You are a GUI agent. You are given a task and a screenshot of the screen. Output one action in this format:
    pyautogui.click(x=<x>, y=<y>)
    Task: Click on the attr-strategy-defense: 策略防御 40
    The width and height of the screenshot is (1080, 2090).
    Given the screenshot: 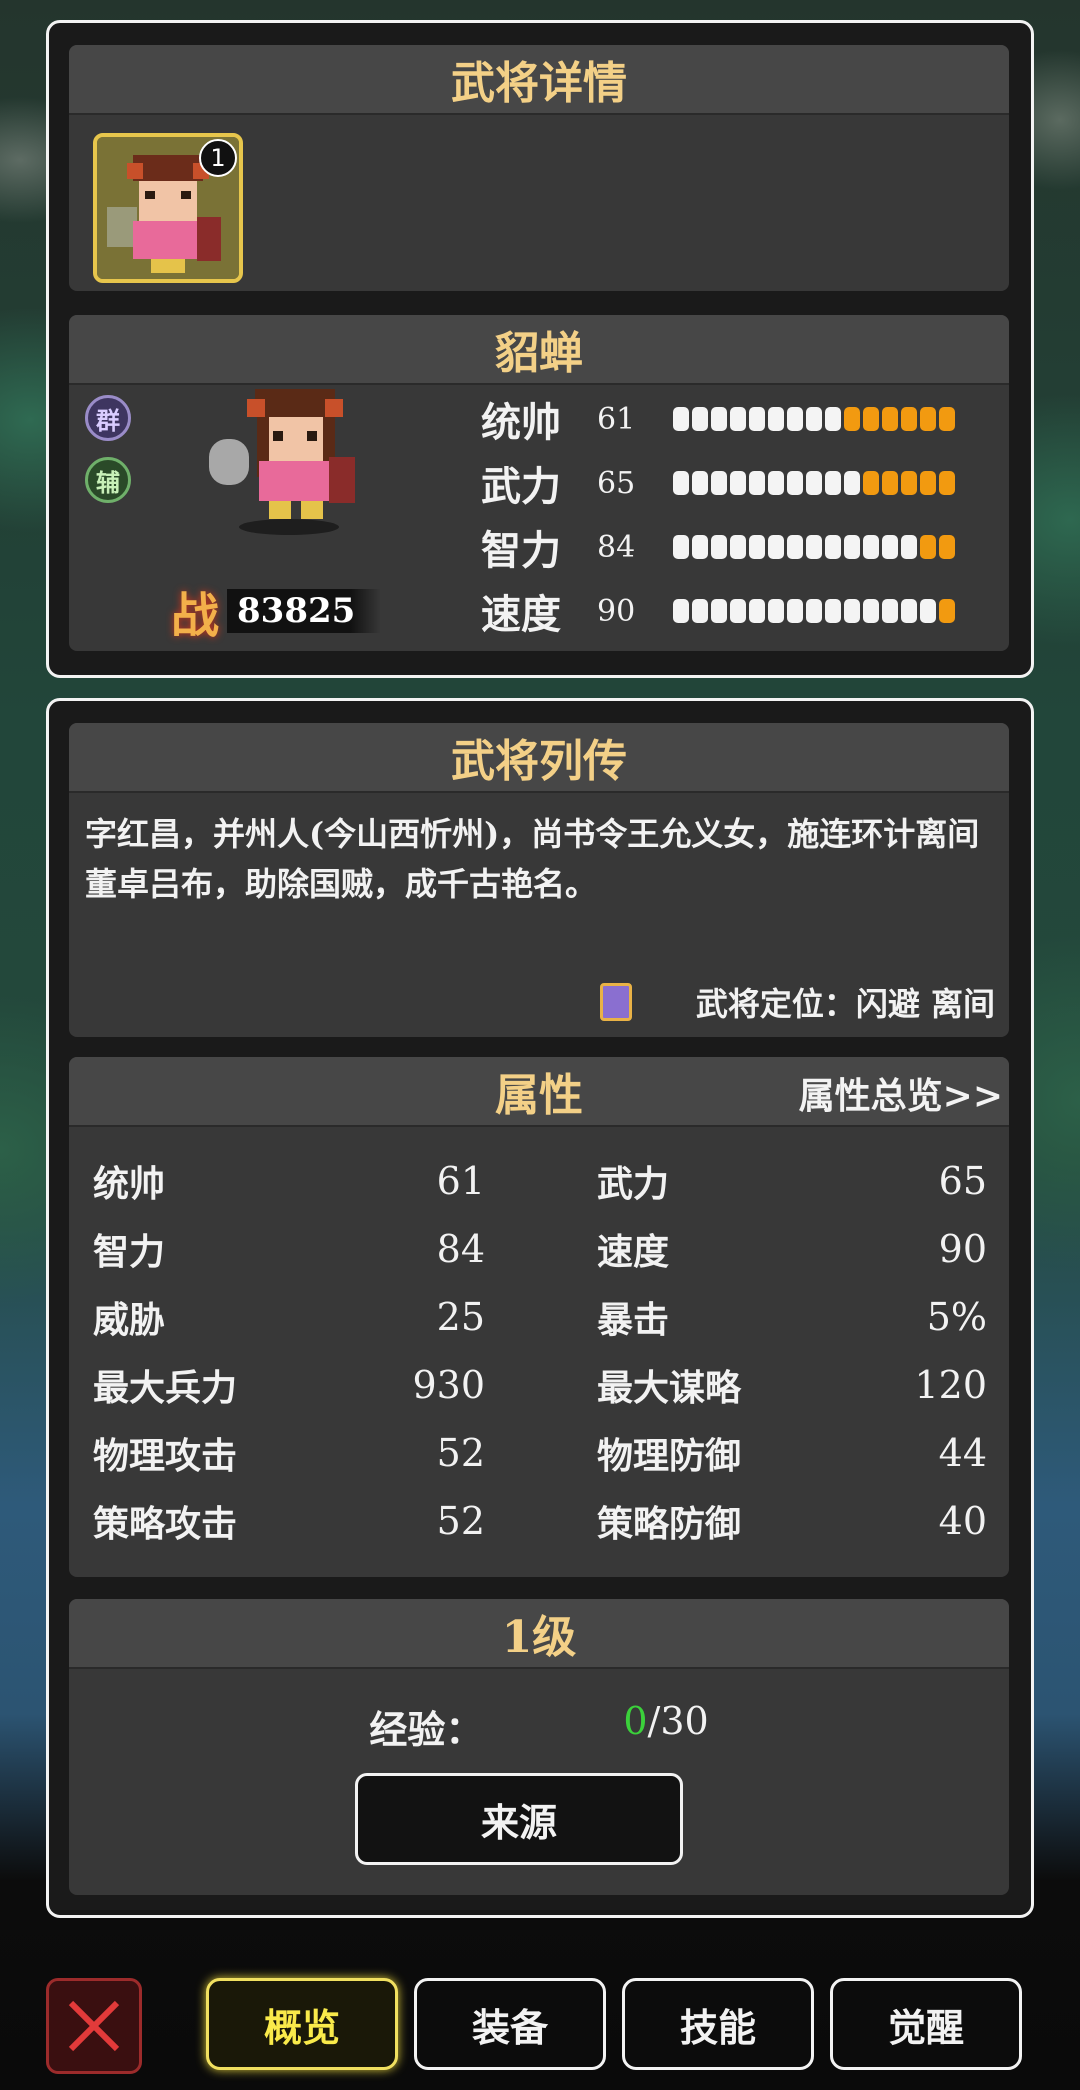 What is the action you would take?
    pyautogui.click(x=792, y=1521)
    